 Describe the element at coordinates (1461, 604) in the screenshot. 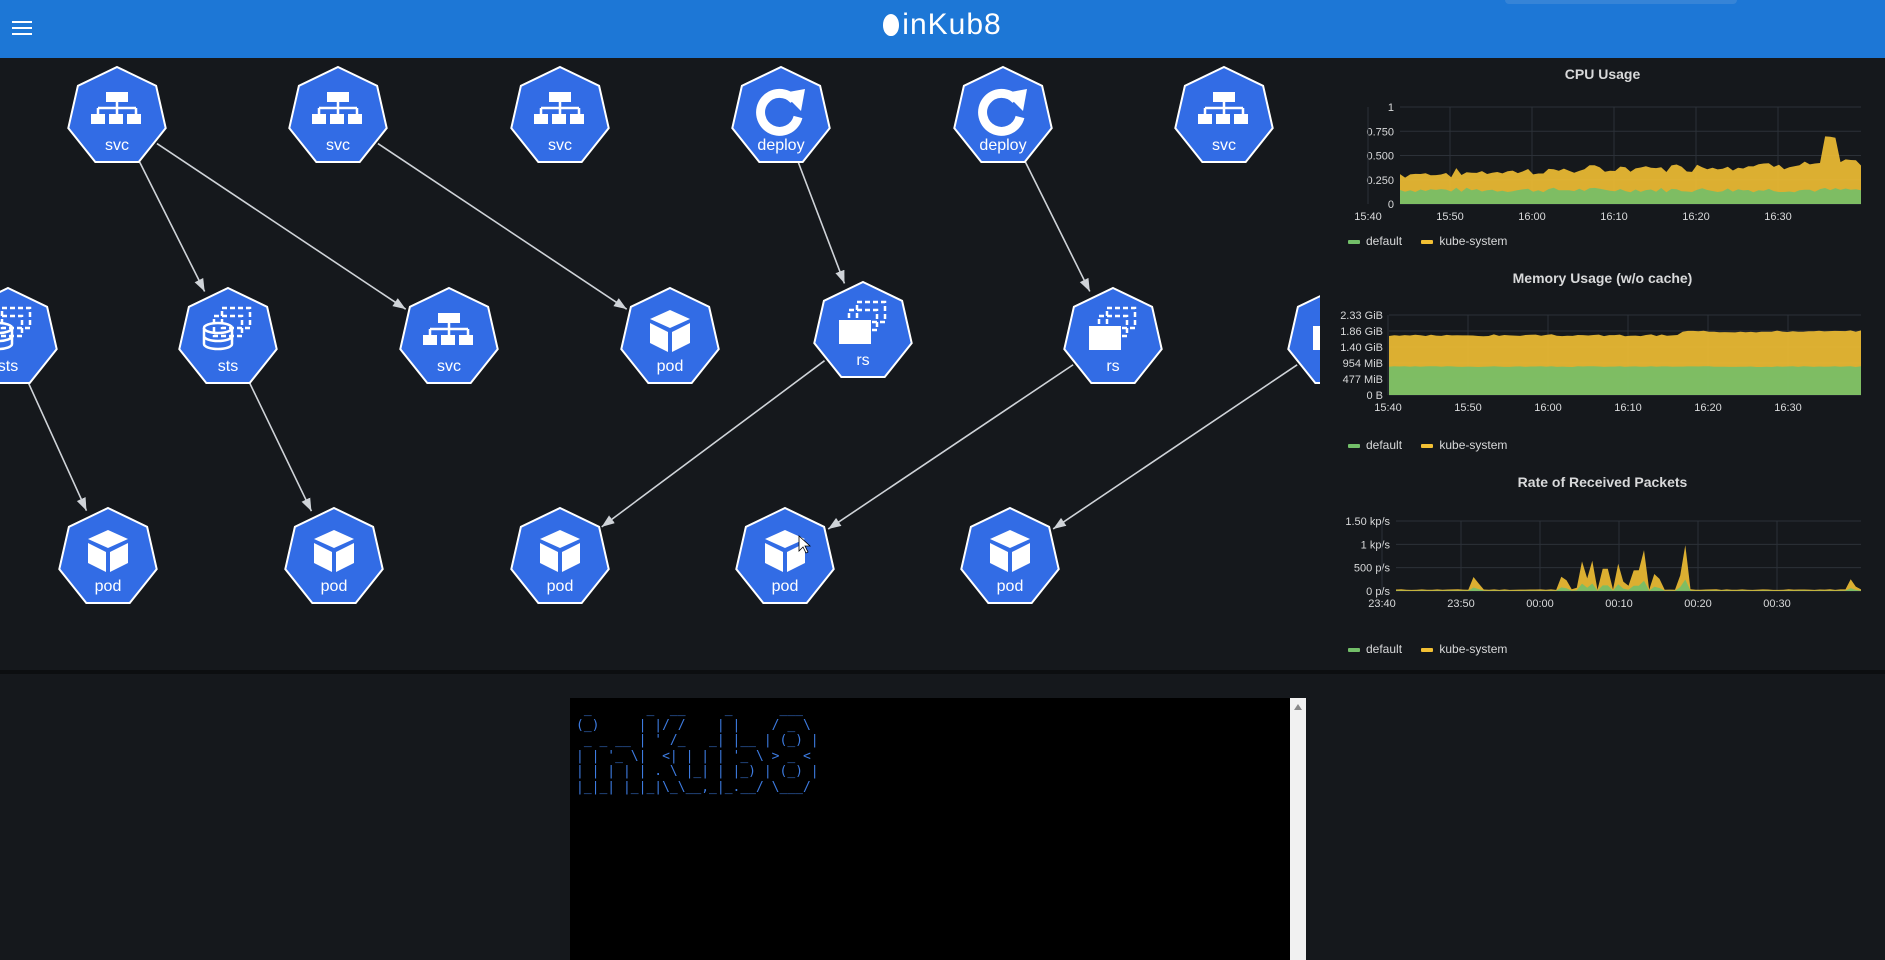

I see `x-tick-label: 23:50` at that location.